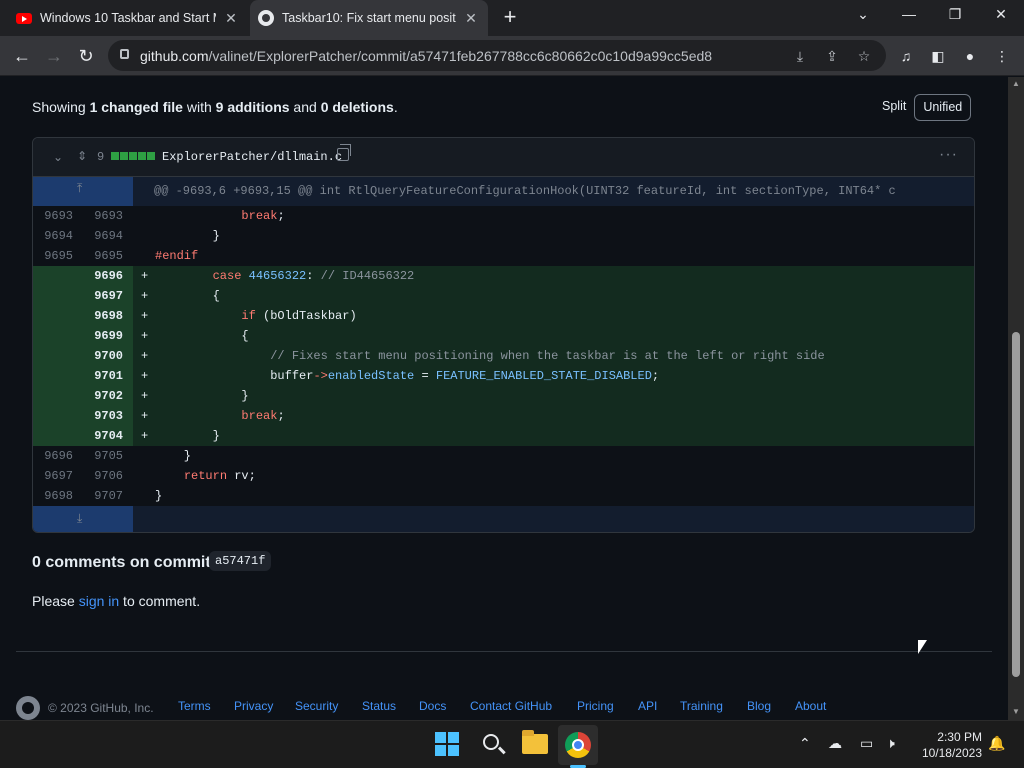 The width and height of the screenshot is (1024, 768). Describe the element at coordinates (950, 745) in the screenshot. I see `clock: 2:30 PM 10/18/2023` at that location.